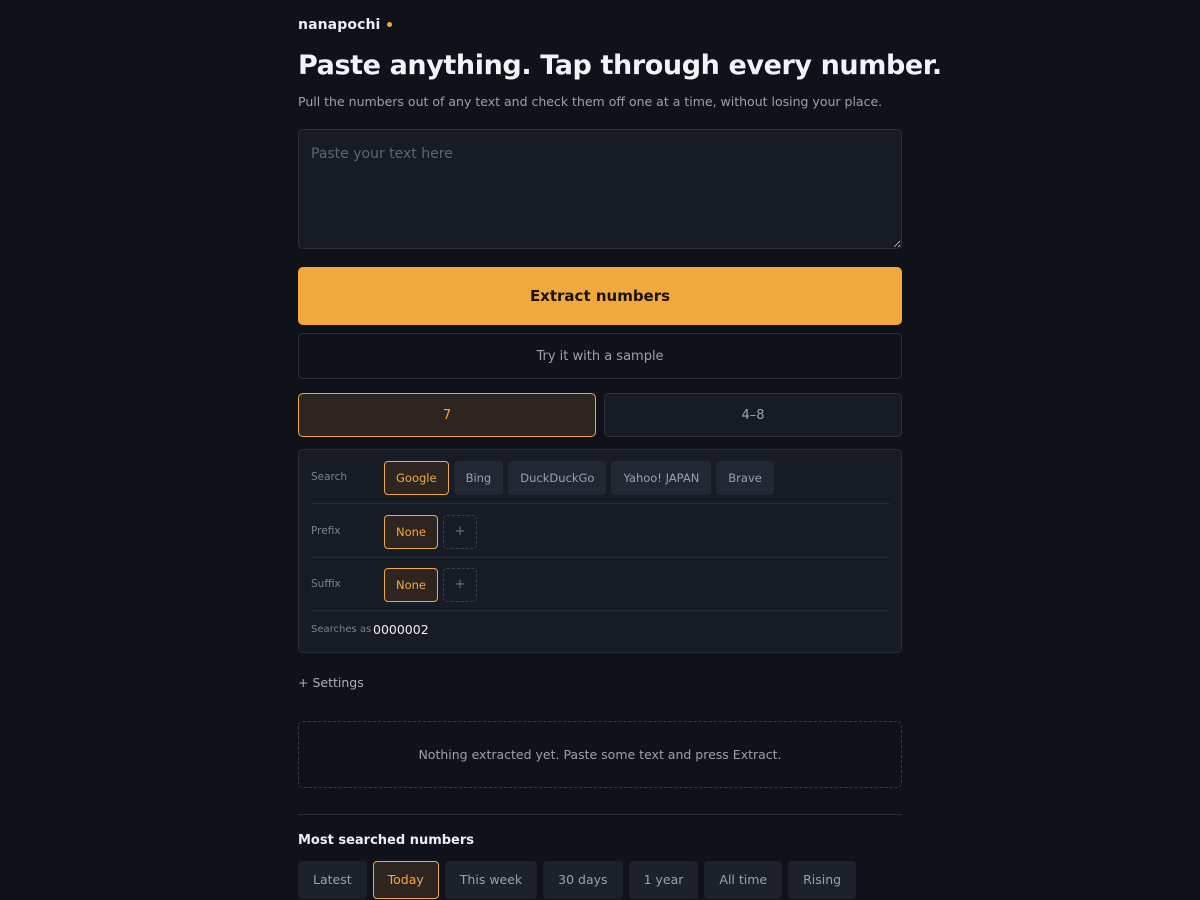  What do you see at coordinates (326, 584) in the screenshot?
I see `suffix-label: Suffix` at bounding box center [326, 584].